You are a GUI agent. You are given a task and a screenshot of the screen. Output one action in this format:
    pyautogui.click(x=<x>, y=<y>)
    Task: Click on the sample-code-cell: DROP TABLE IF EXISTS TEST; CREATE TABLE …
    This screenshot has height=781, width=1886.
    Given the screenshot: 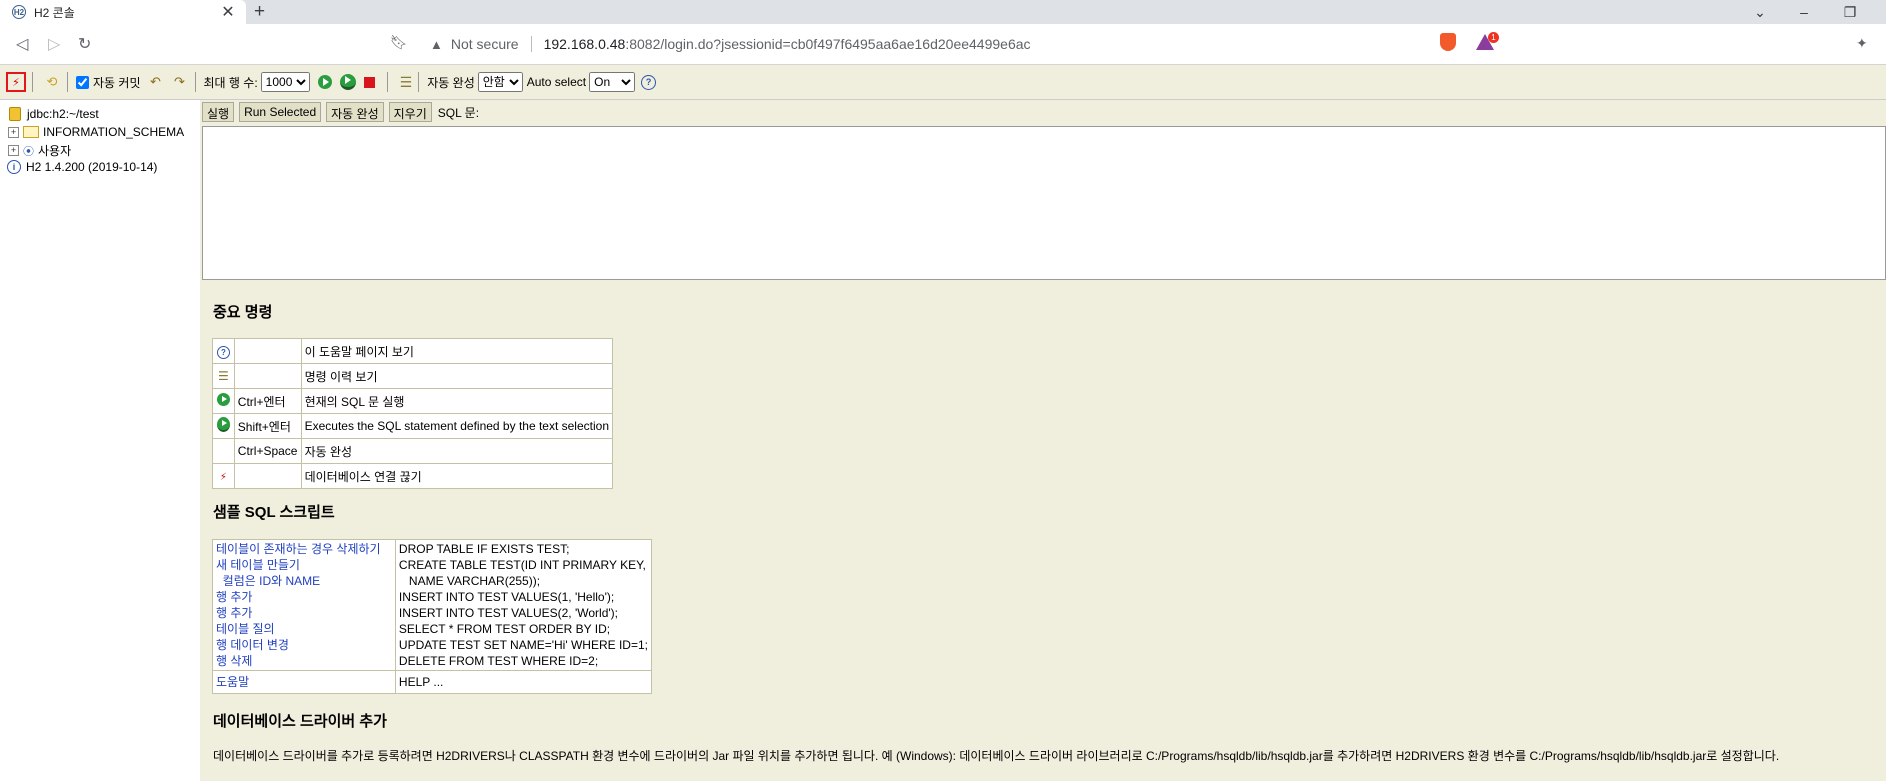 What is the action you would take?
    pyautogui.click(x=523, y=605)
    